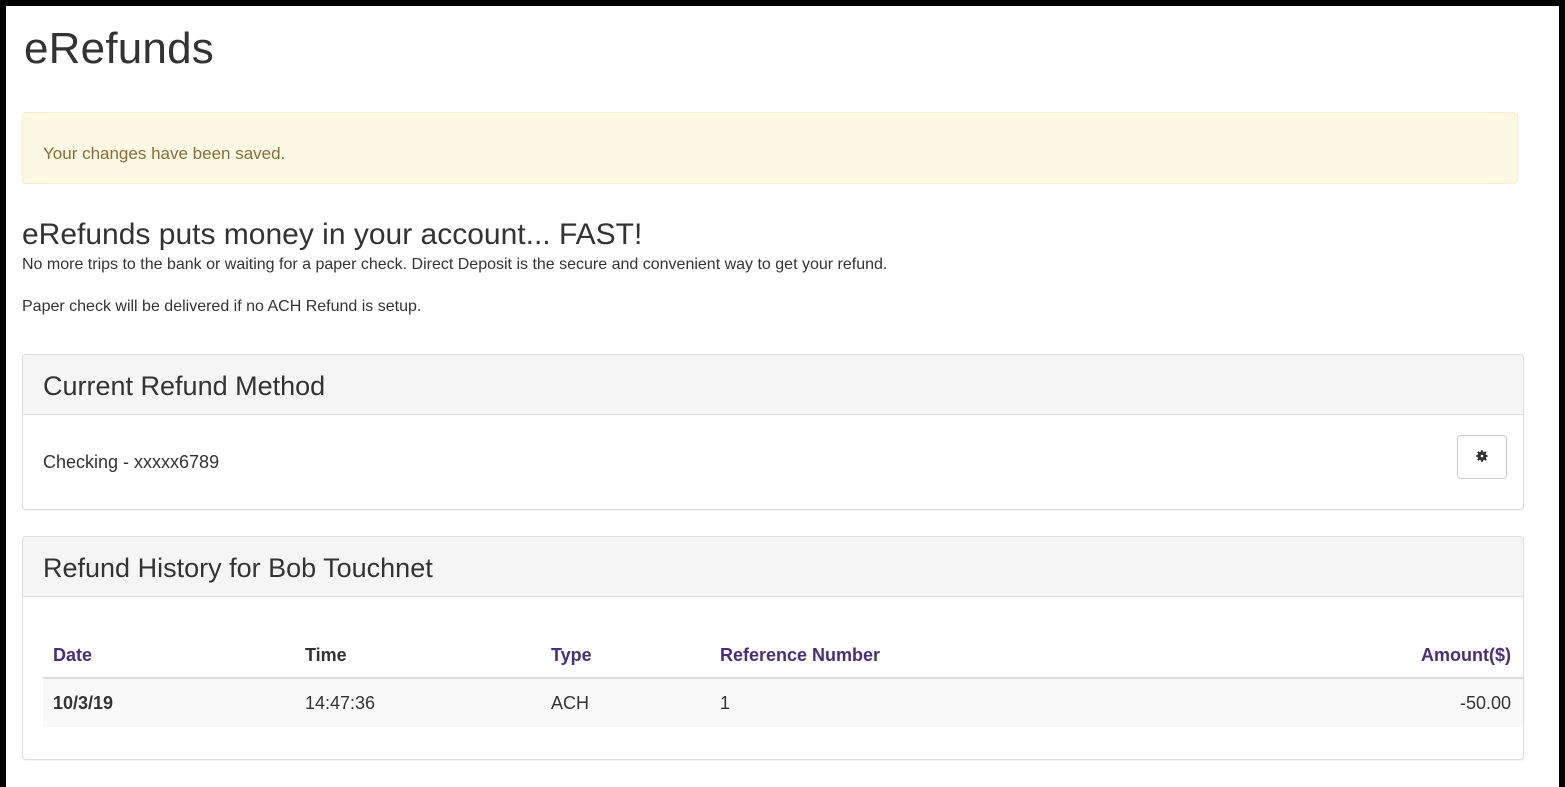 The width and height of the screenshot is (1565, 787). I want to click on column-header-date: Date, so click(72, 655).